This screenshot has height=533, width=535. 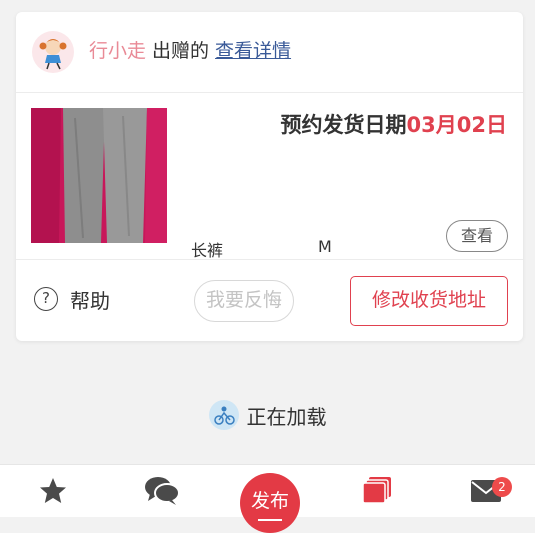 I want to click on action-text: 出赠的, so click(x=181, y=51).